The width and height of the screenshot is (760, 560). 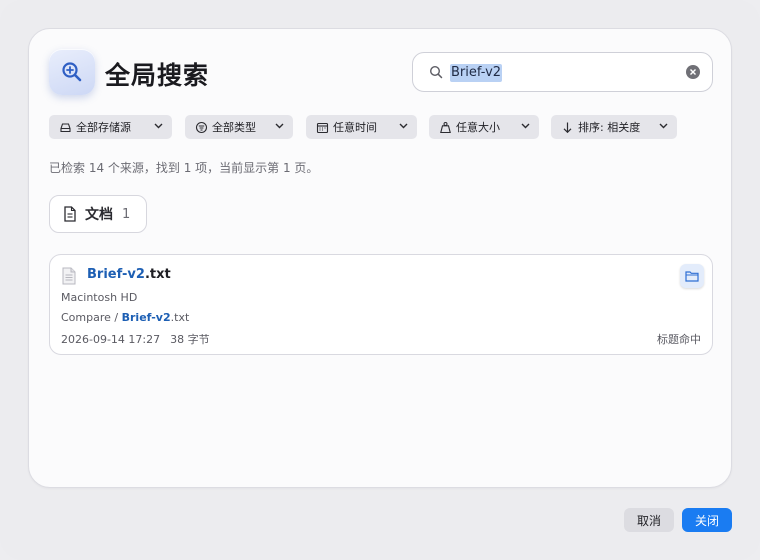 I want to click on path-suffix: .txt, so click(x=180, y=317).